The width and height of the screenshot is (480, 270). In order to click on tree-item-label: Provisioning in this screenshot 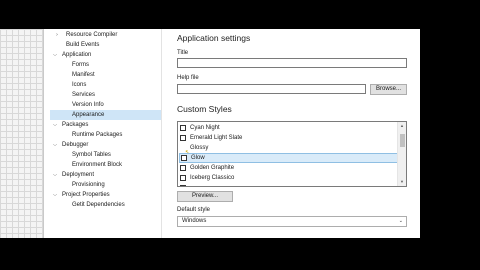, I will do `click(88, 185)`.